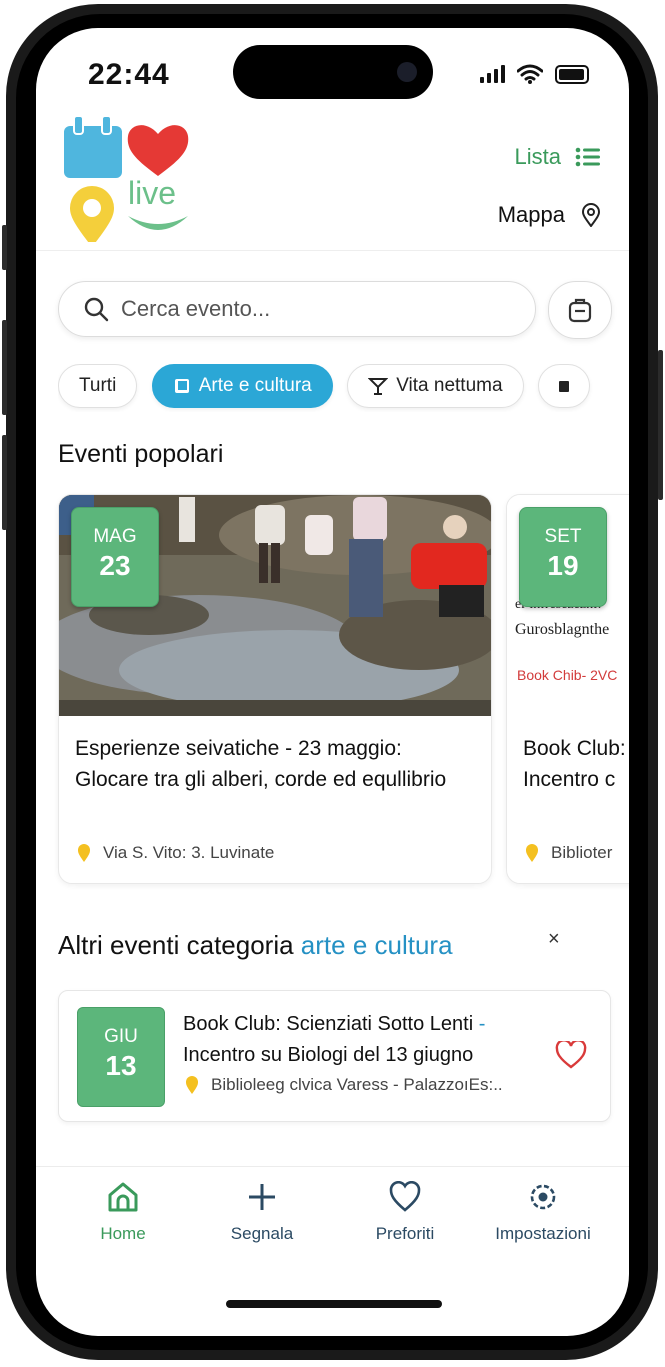 This screenshot has width=665, height=1367. I want to click on chip-label: Vita nettuma, so click(449, 385).